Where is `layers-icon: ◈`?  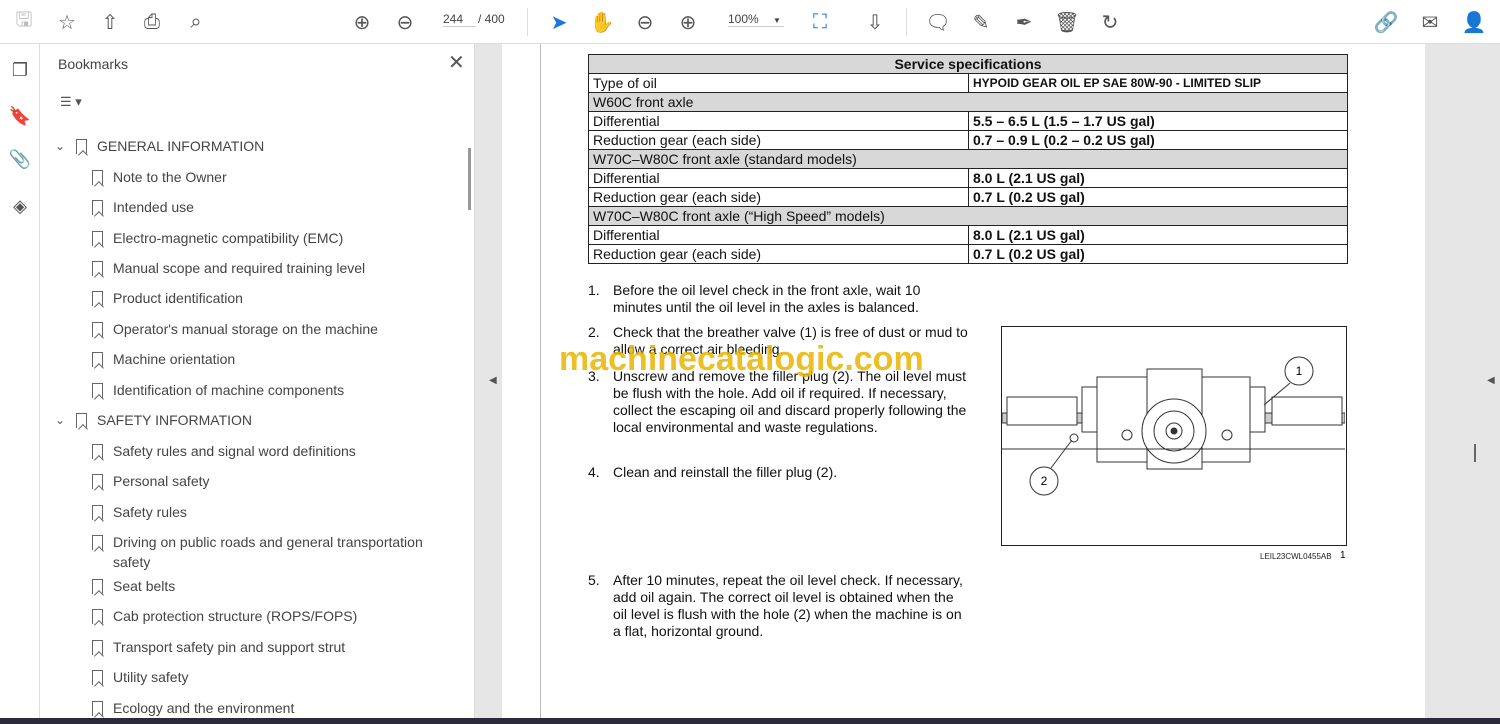 layers-icon: ◈ is located at coordinates (20, 208).